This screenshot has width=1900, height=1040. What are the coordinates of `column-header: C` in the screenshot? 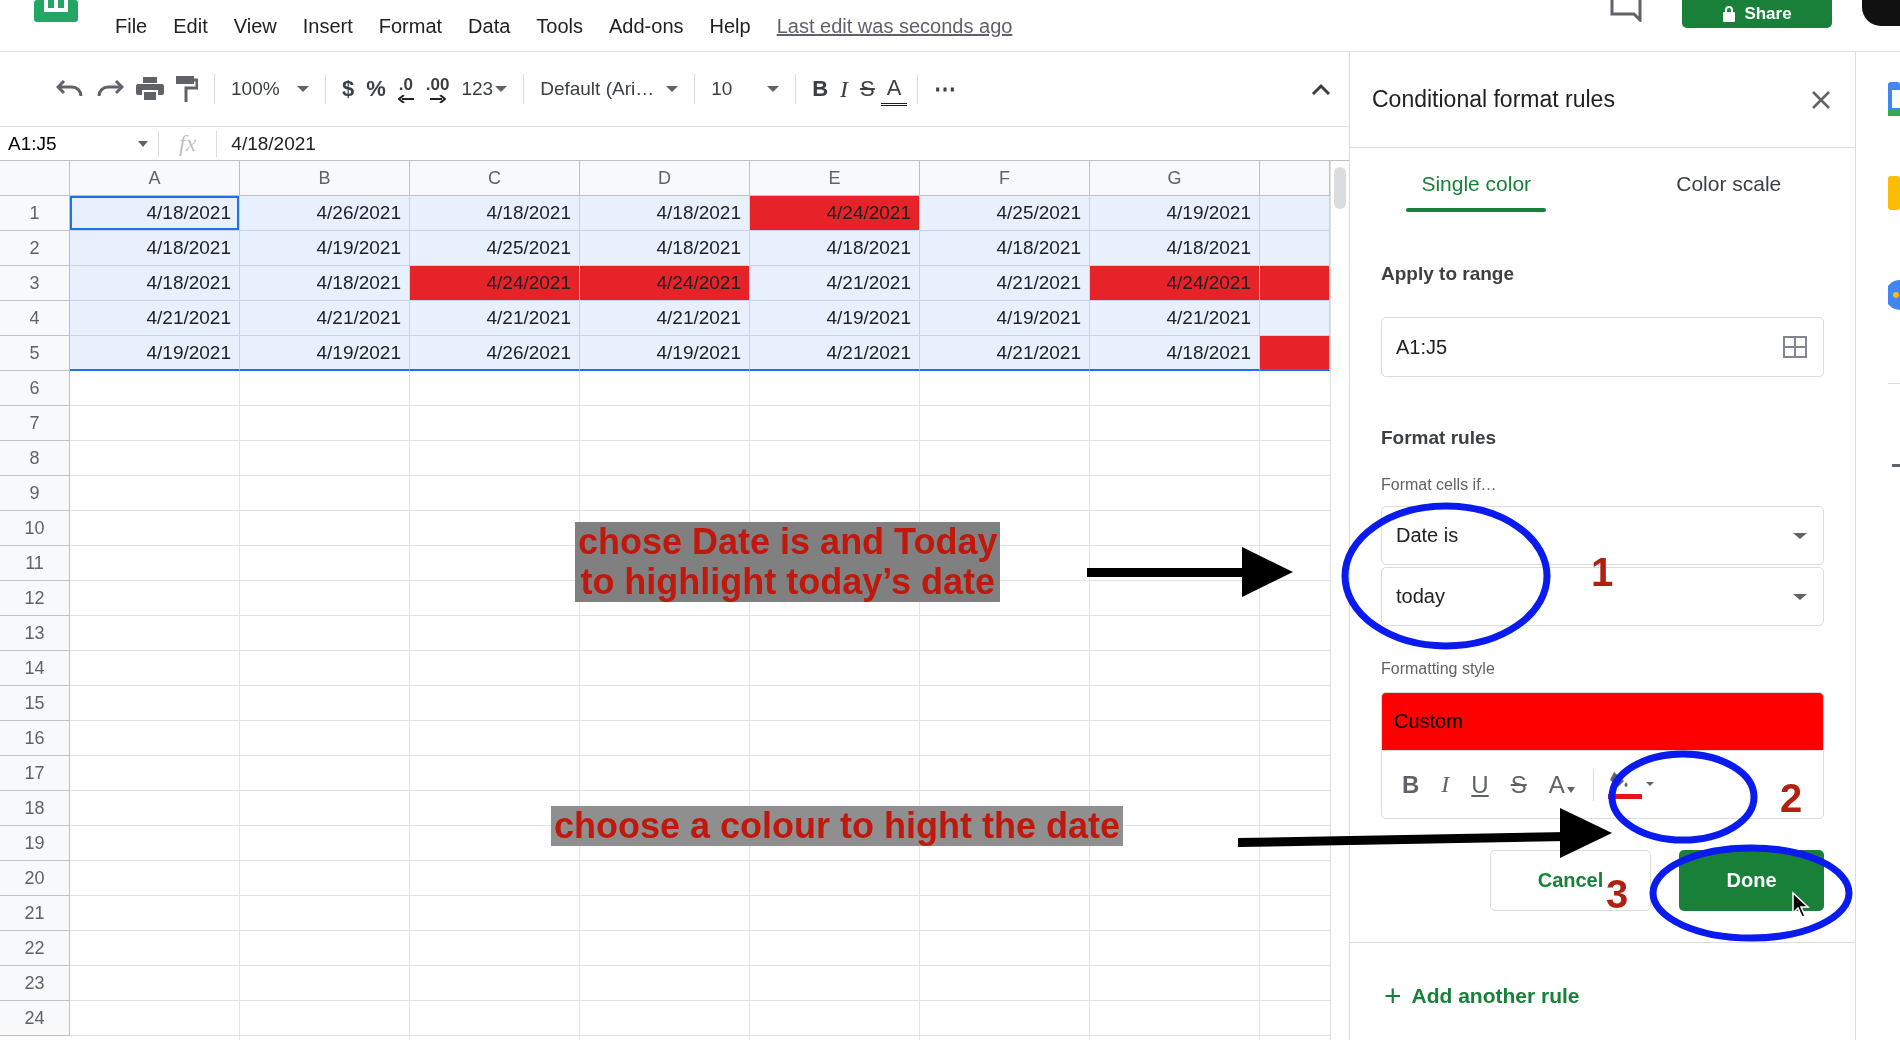 It's located at (495, 178).